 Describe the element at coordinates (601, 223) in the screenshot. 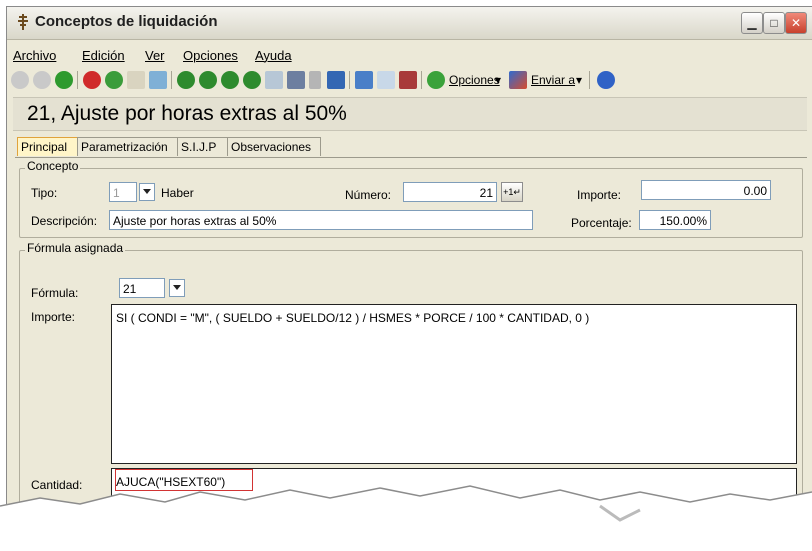

I see `porcentaje-label: Porcentaje:` at that location.